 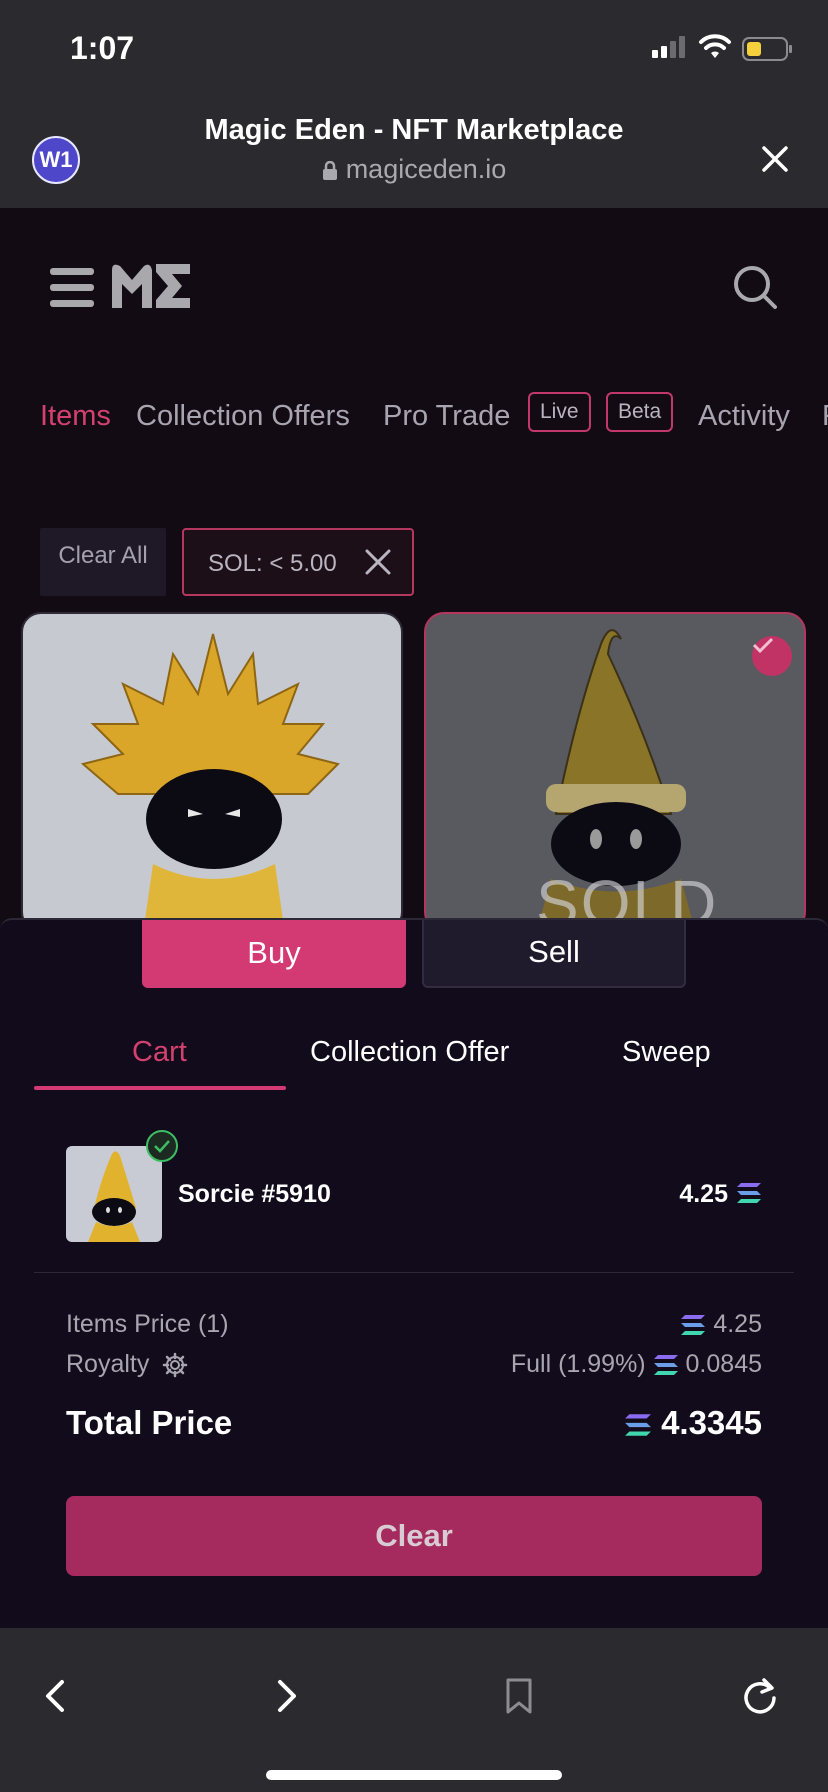 I want to click on total-price-row: Total Price 4.3345, so click(x=414, y=1423).